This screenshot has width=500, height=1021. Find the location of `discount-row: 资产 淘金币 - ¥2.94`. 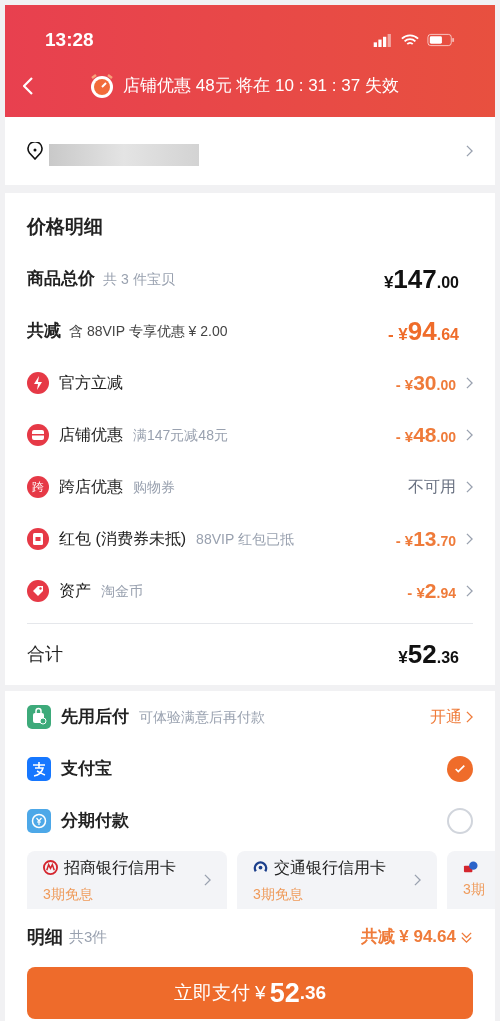

discount-row: 资产 淘金币 - ¥2.94 is located at coordinates (250, 591).